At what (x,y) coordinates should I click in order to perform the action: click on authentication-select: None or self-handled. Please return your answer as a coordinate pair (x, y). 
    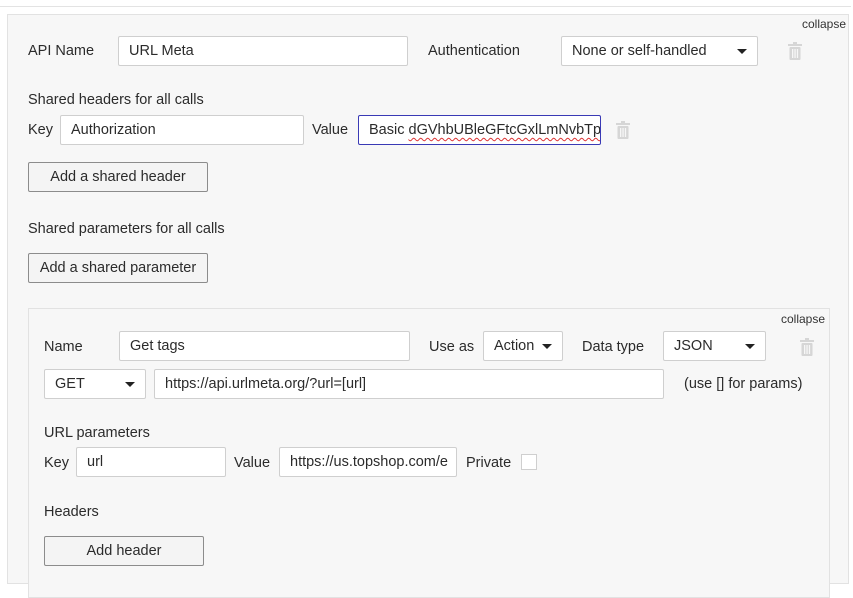
    Looking at the image, I should click on (659, 51).